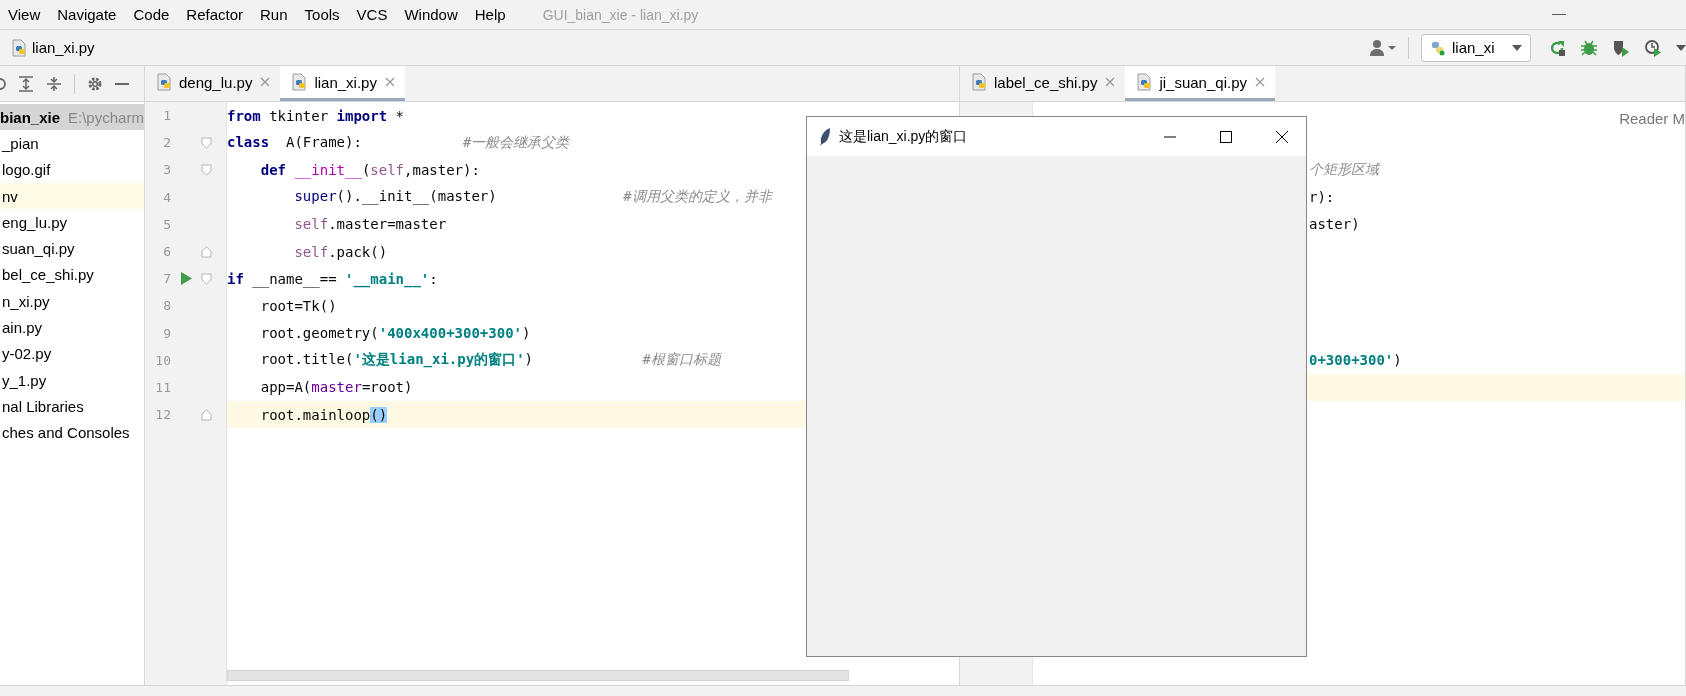 This screenshot has height=696, width=1686. Describe the element at coordinates (54, 83) in the screenshot. I see `collapse-all-icon` at that location.